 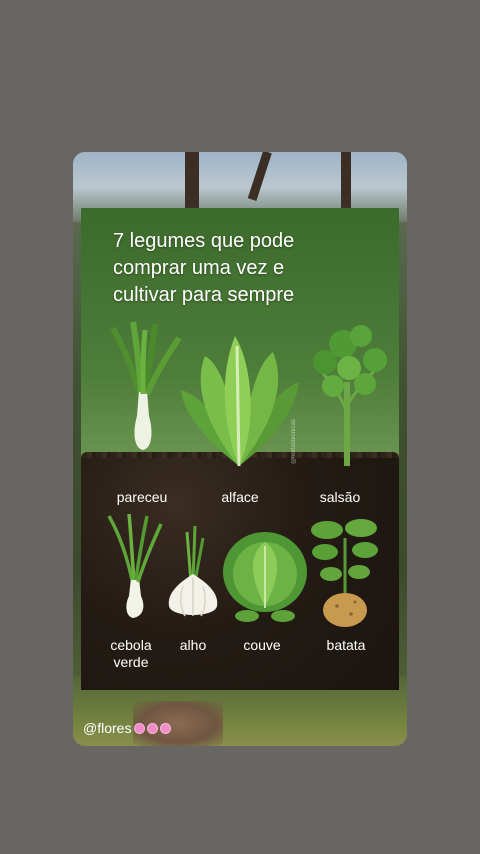 I want to click on cabbage-icon, so click(x=265, y=577).